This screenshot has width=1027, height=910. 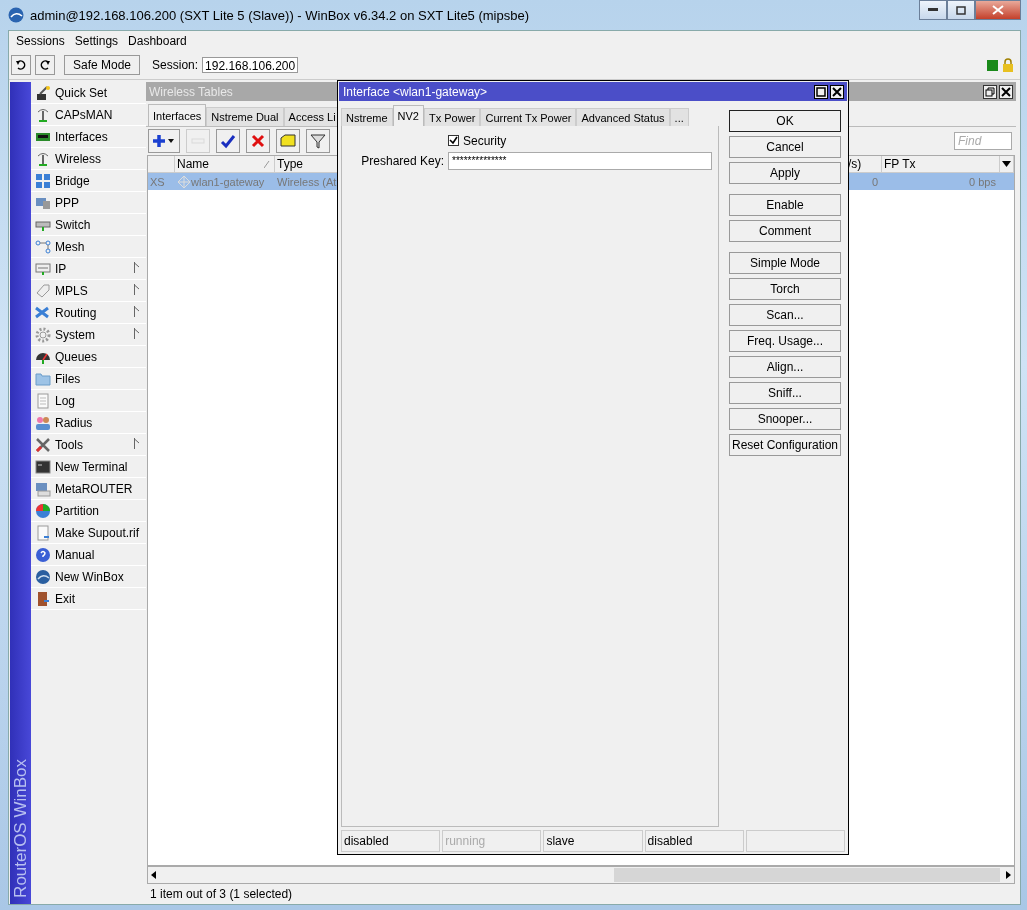 What do you see at coordinates (43, 422) in the screenshot?
I see `people-icon` at bounding box center [43, 422].